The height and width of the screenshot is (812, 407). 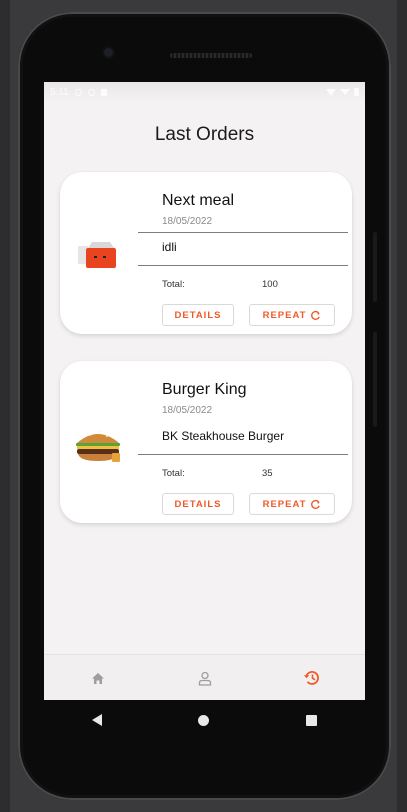 I want to click on page-title: Last Orders, so click(x=204, y=134).